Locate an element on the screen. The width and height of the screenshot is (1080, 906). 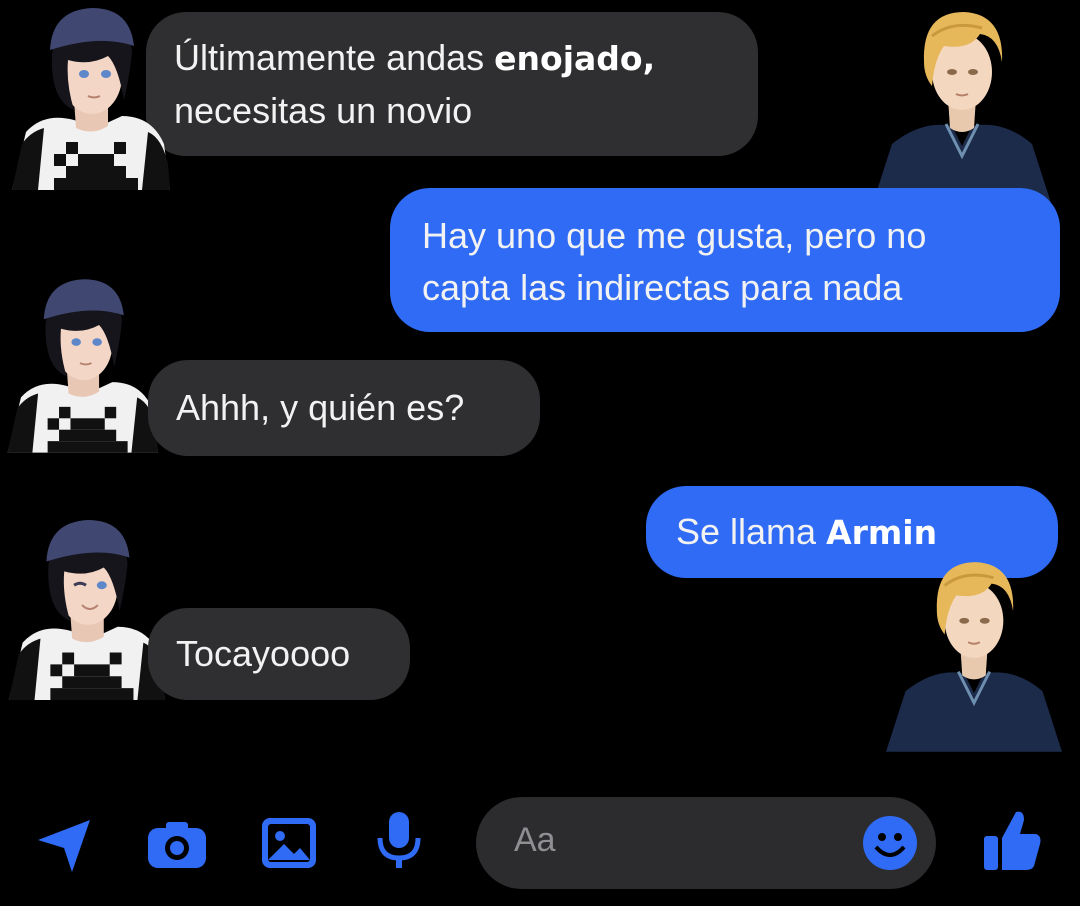
message-line: capta las indirectas para nada is located at coordinates (662, 287).